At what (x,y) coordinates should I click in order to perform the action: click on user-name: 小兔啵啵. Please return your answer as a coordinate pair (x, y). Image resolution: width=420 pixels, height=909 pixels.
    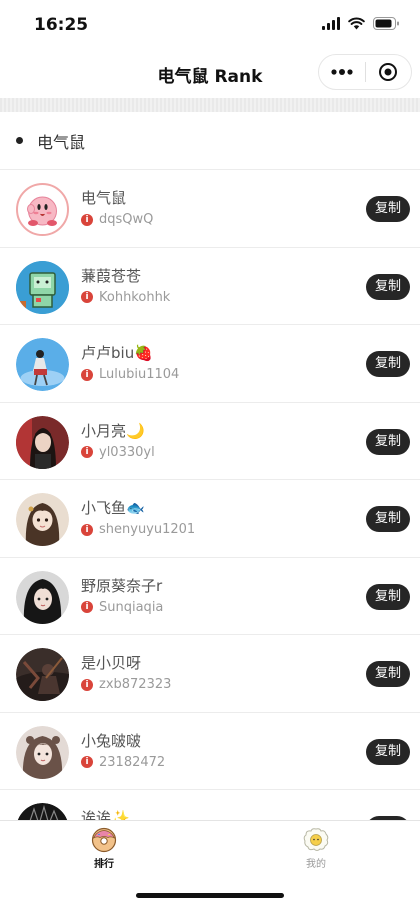
    Looking at the image, I should click on (111, 740).